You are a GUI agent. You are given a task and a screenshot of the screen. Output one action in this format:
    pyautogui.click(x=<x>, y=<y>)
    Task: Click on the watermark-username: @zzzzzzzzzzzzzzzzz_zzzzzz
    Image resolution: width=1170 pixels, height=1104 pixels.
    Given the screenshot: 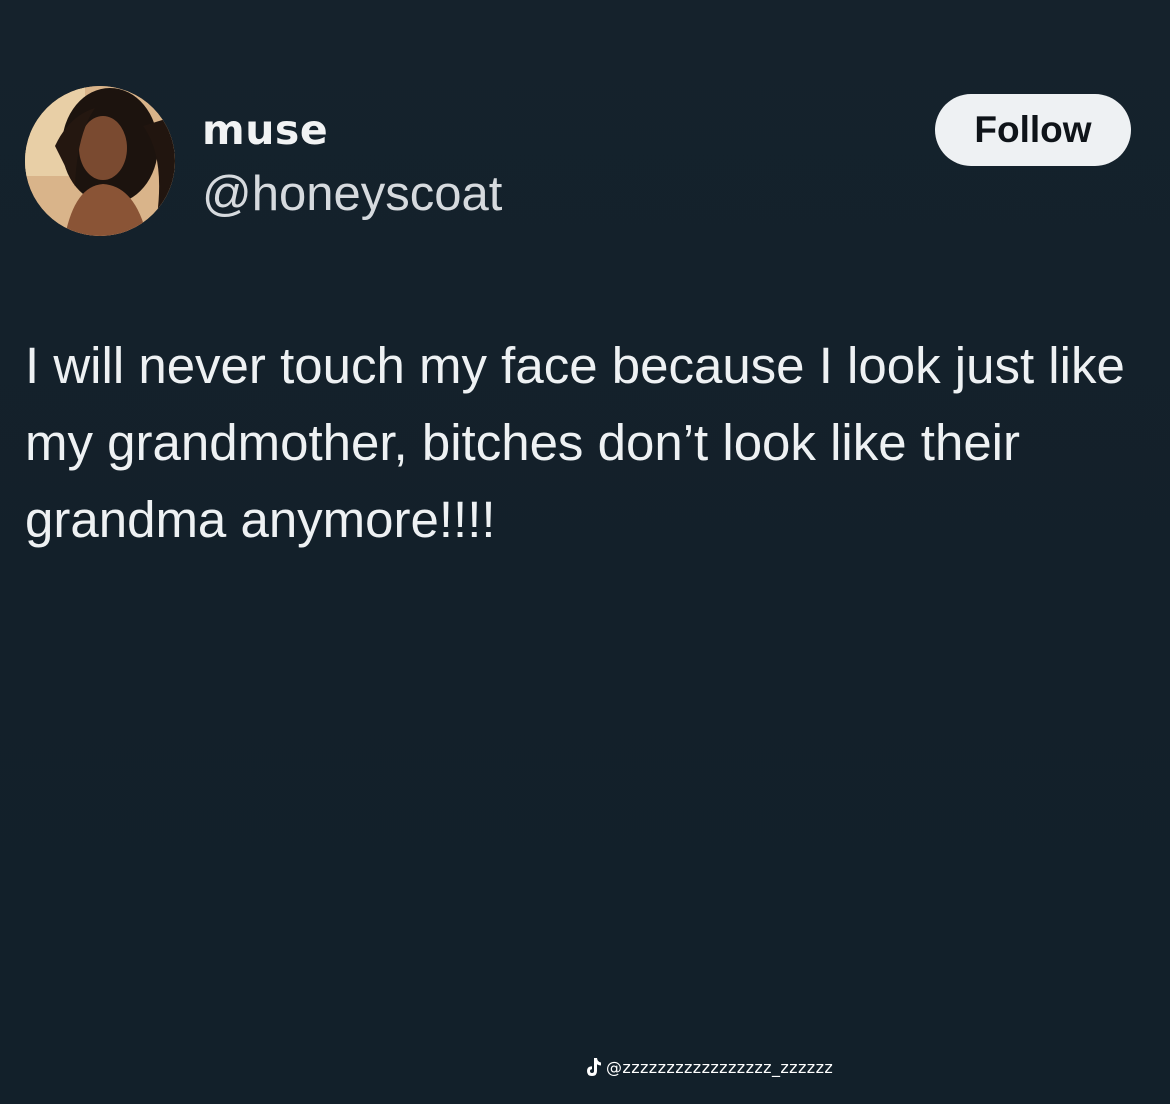 What is the action you would take?
    pyautogui.click(x=720, y=1067)
    